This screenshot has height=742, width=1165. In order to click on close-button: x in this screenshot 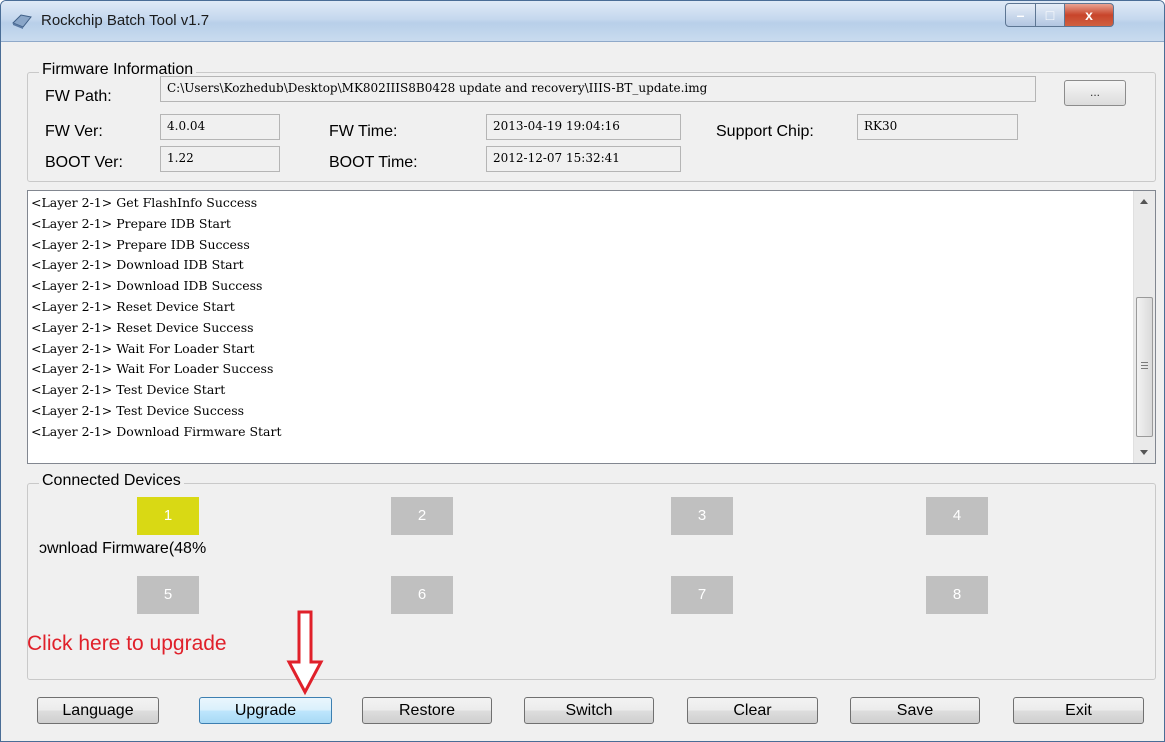, I will do `click(1089, 15)`.